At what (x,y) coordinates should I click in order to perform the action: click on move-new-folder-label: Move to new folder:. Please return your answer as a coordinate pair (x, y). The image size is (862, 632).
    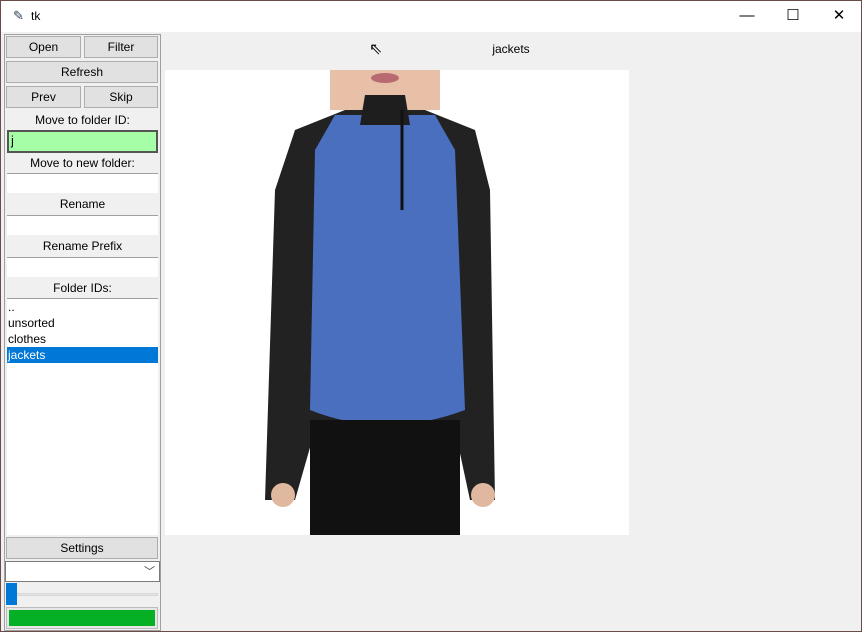
    Looking at the image, I should click on (82, 163).